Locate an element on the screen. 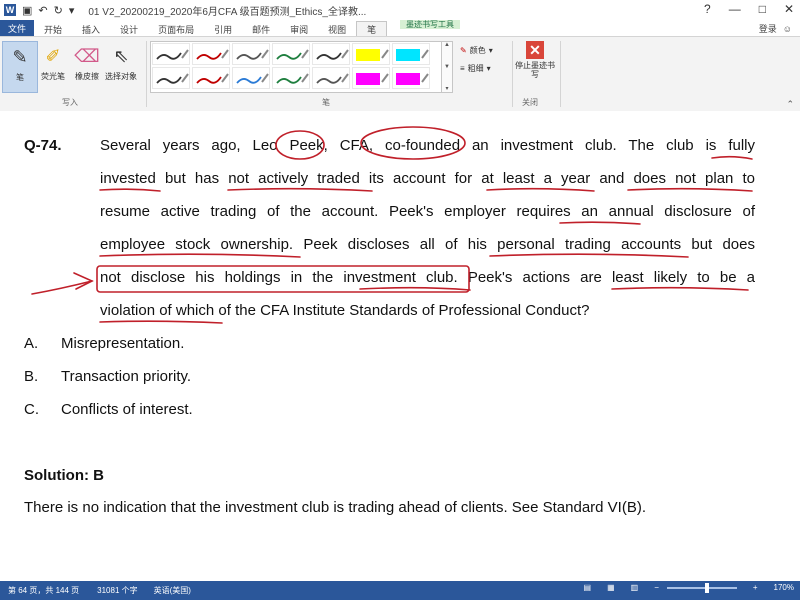 The image size is (800, 600). ink-underline-personal is located at coordinates (589, 255).